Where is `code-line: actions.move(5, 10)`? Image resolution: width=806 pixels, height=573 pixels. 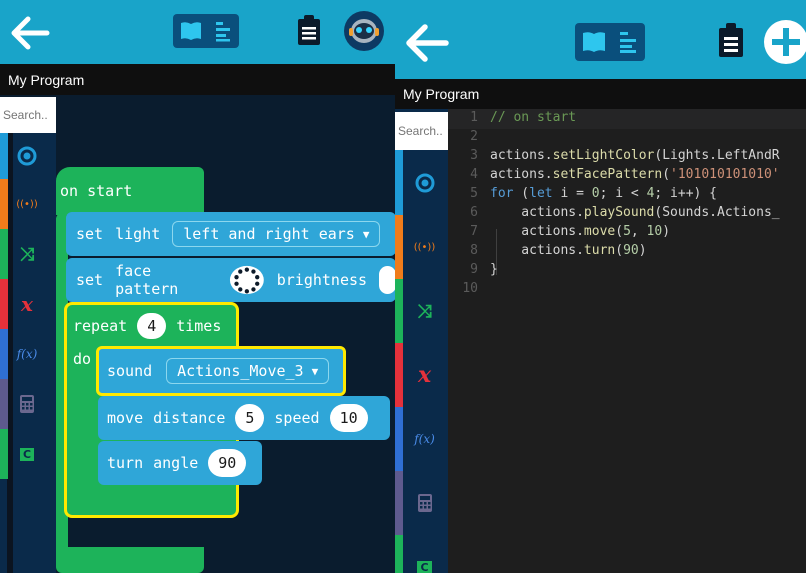 code-line: actions.move(5, 10) is located at coordinates (580, 231).